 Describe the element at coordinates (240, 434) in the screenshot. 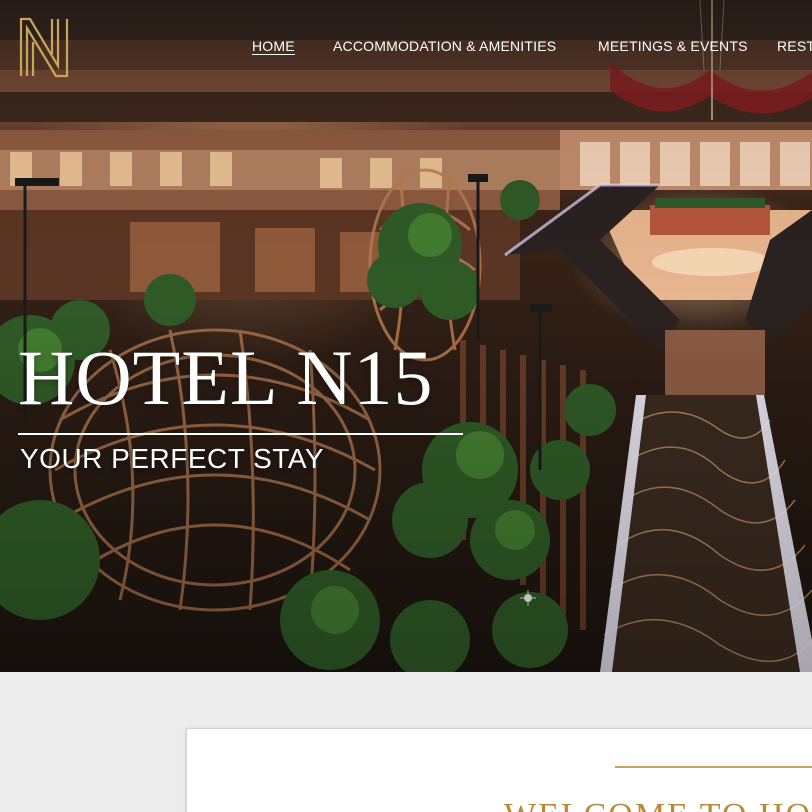

I see `hero-divider` at that location.